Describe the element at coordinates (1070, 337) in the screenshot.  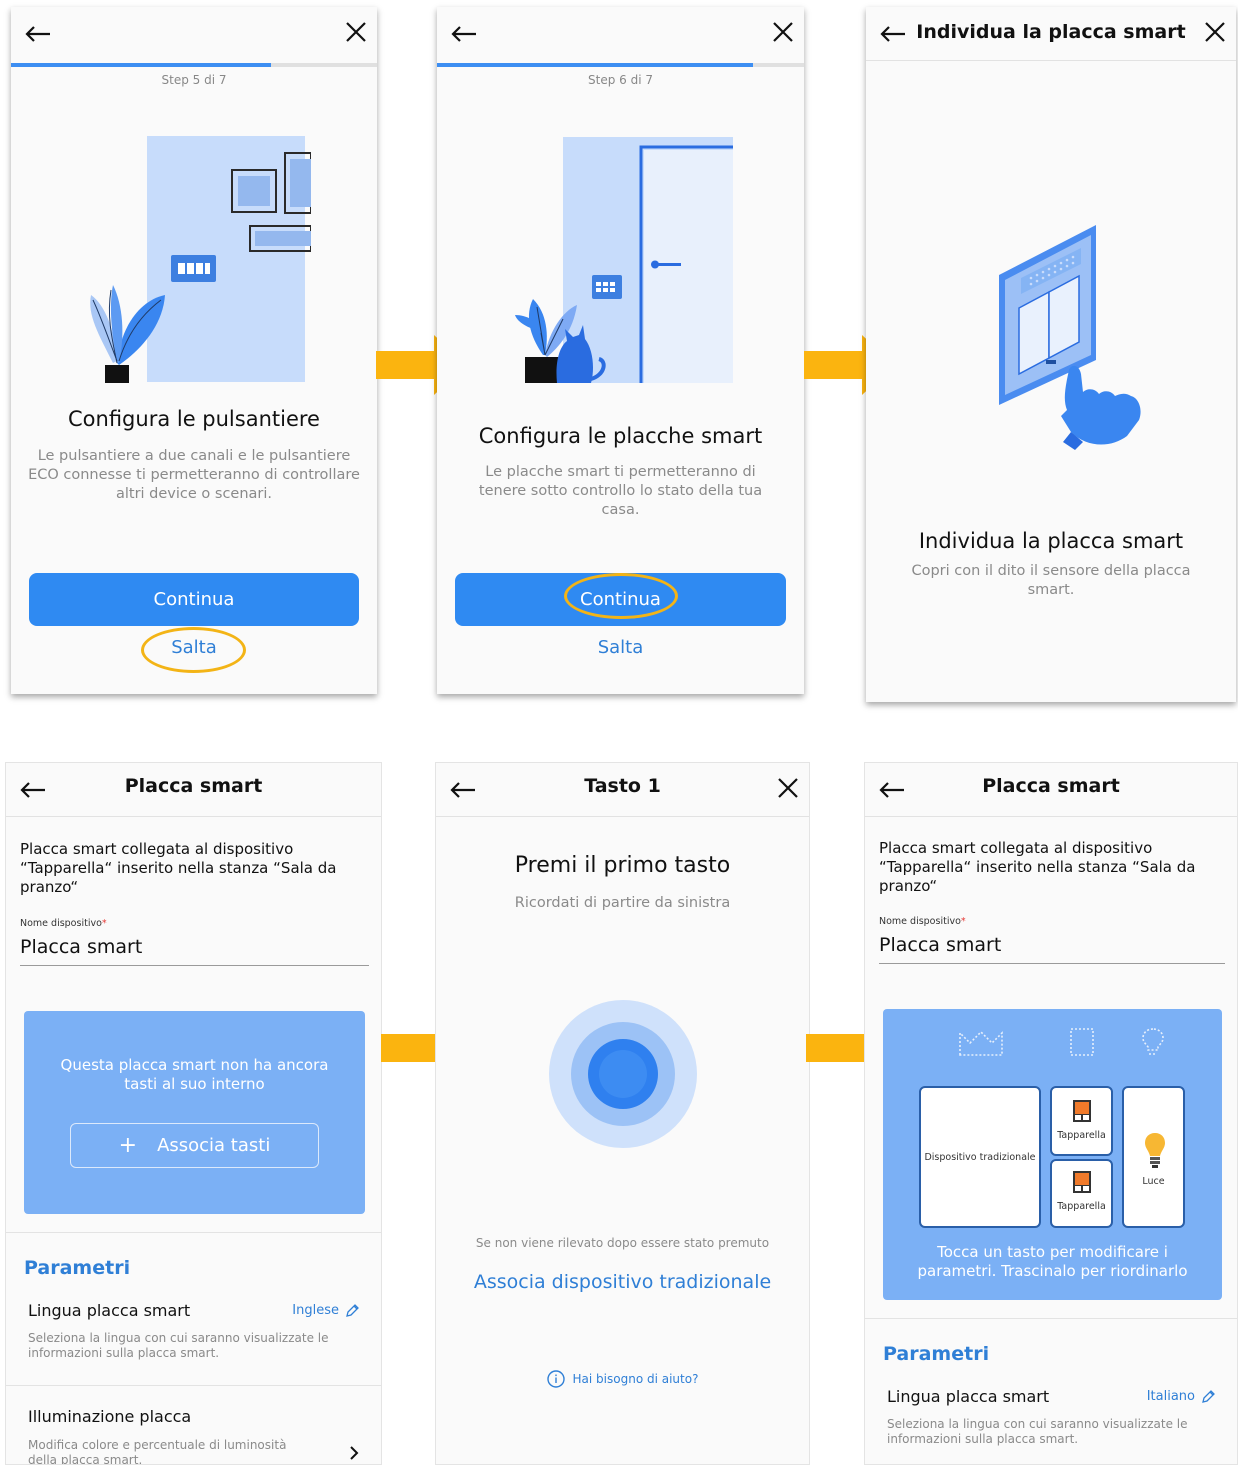
I see `touch-sensor-illustration` at that location.